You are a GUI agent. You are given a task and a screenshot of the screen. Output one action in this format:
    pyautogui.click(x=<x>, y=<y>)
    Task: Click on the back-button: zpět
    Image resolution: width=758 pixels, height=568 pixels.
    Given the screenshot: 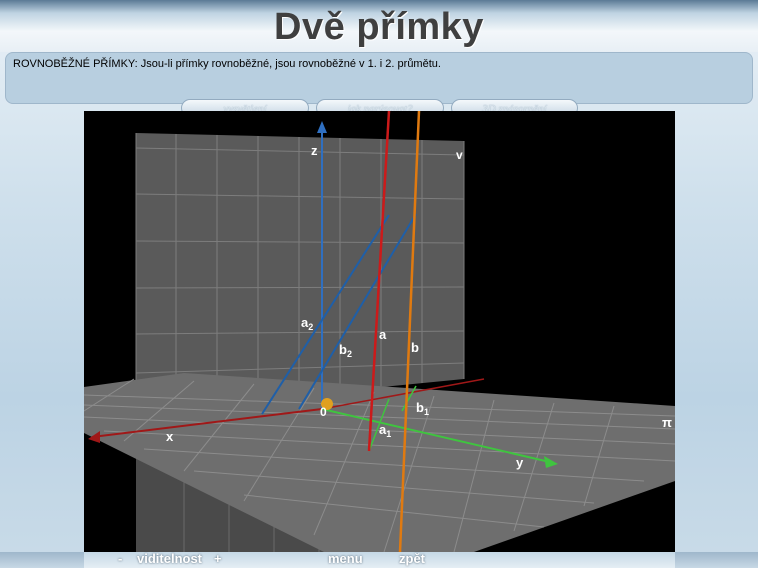 What is the action you would take?
    pyautogui.click(x=412, y=558)
    